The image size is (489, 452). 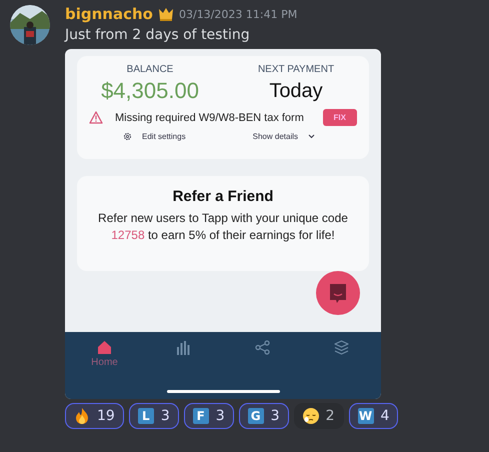 I want to click on home-icon, so click(x=104, y=347).